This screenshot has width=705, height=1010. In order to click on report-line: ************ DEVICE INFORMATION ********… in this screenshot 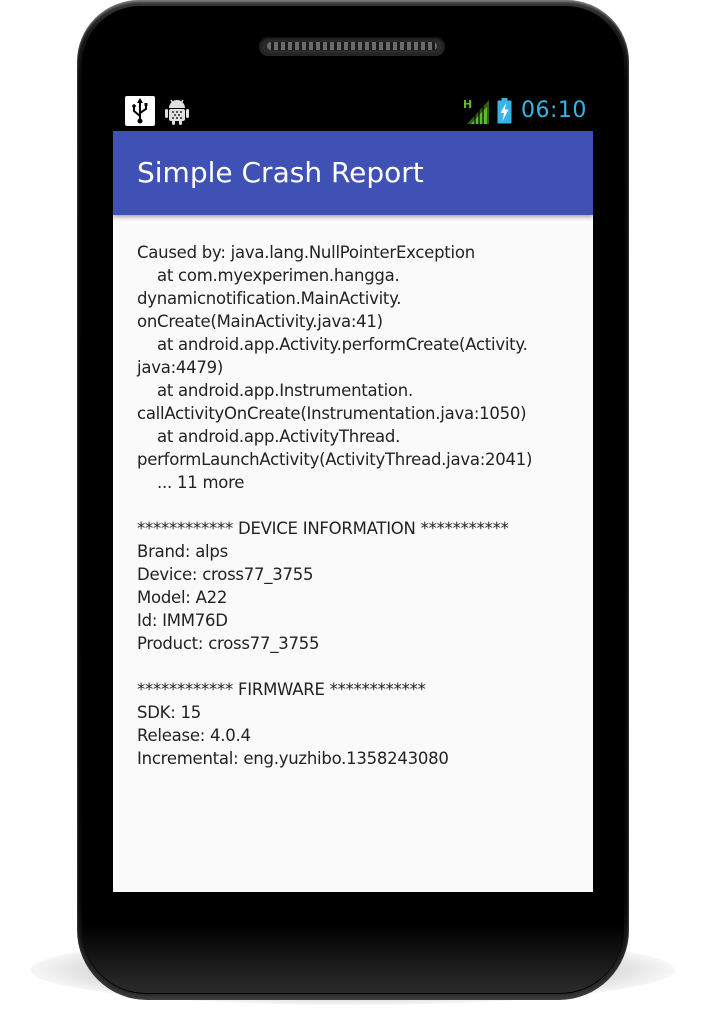, I will do `click(323, 528)`.